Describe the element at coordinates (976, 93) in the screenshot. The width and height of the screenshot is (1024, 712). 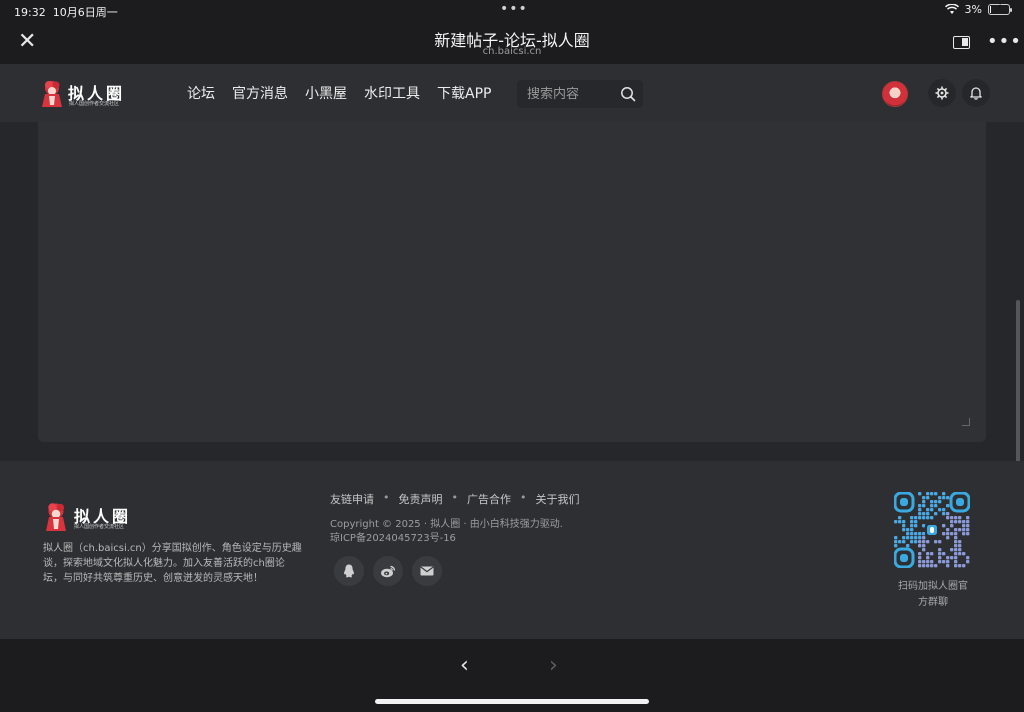
I see `notifications-button` at that location.